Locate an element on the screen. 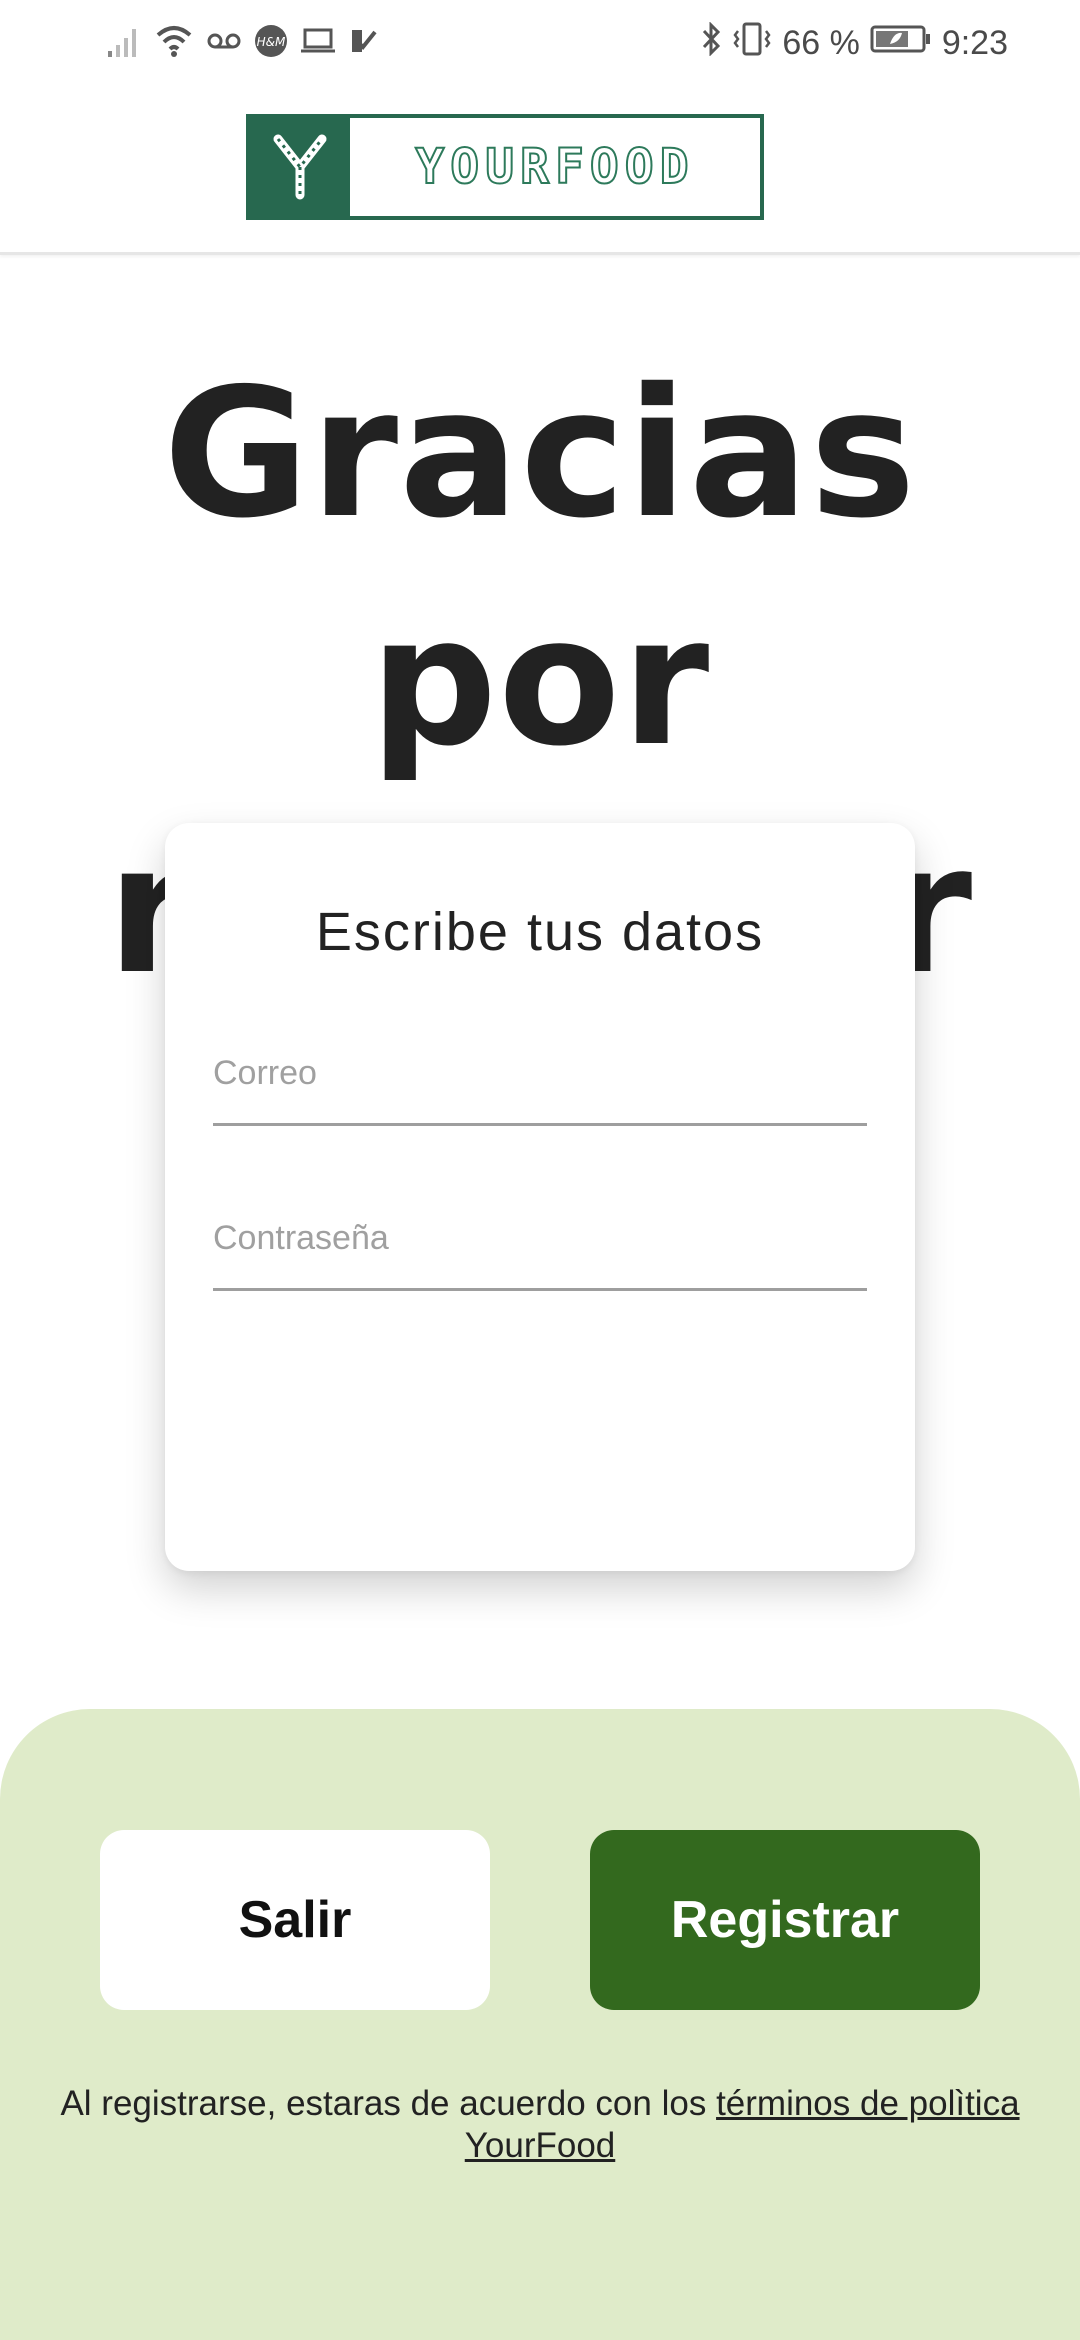 Image resolution: width=1080 pixels, height=2340 pixels. svg-text: H&M is located at coordinates (271, 42).